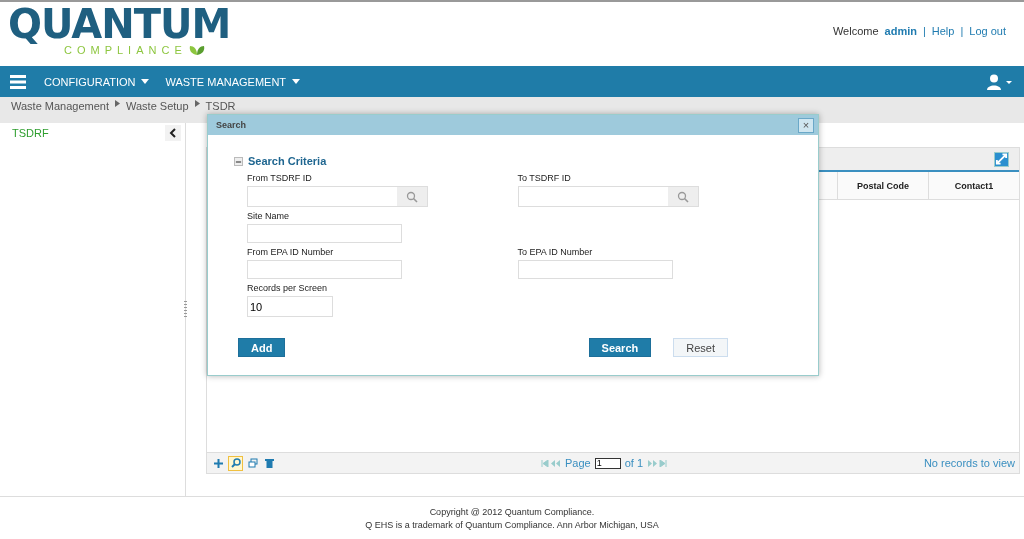  What do you see at coordinates (157, 106) in the screenshot?
I see `breadcrumb-item: Waste Setup` at bounding box center [157, 106].